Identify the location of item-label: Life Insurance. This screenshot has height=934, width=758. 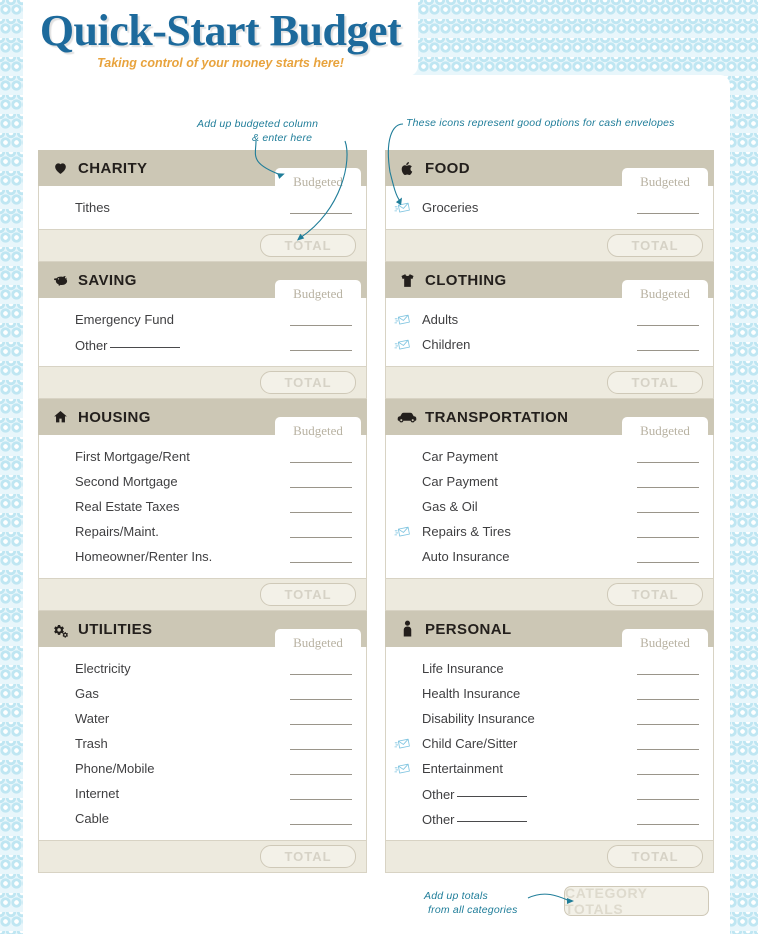
(463, 668).